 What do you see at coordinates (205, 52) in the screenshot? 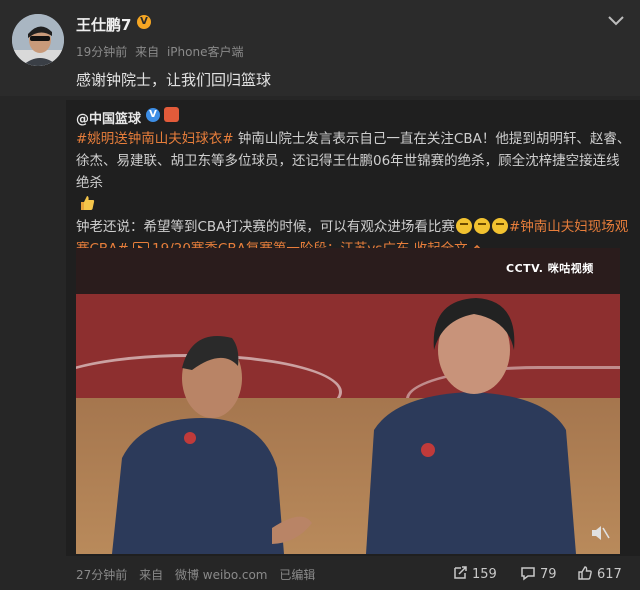
I see `post-source: iPhone客户端` at bounding box center [205, 52].